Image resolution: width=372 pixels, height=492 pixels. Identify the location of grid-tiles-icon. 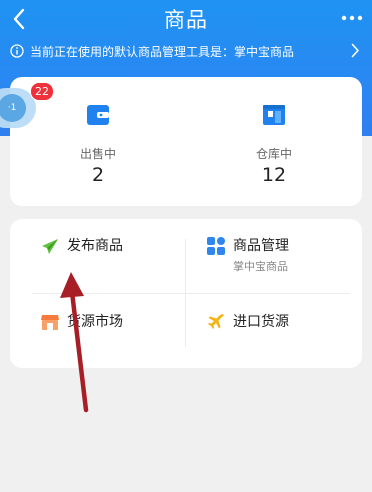
(216, 246).